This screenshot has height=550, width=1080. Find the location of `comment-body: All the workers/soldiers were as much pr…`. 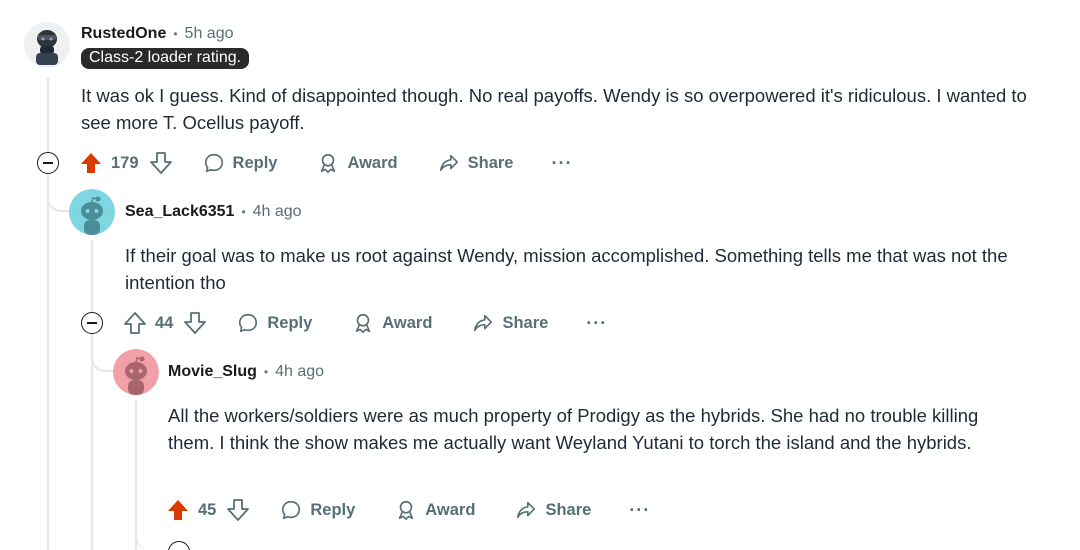

comment-body: All the workers/soldiers were as much pr… is located at coordinates (573, 429).